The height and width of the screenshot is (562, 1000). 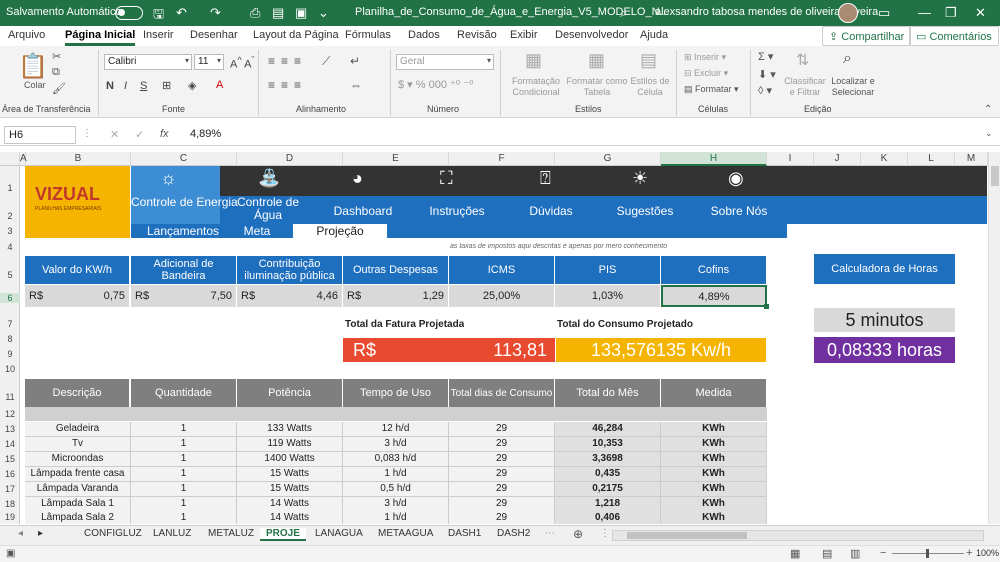 I want to click on column-header: E, so click(x=396, y=159).